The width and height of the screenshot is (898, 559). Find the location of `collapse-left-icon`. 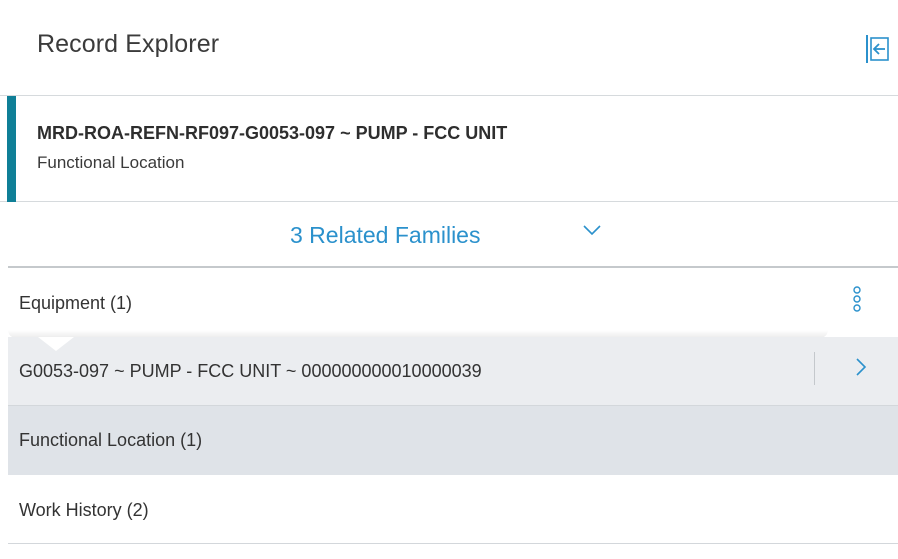

collapse-left-icon is located at coordinates (877, 49).